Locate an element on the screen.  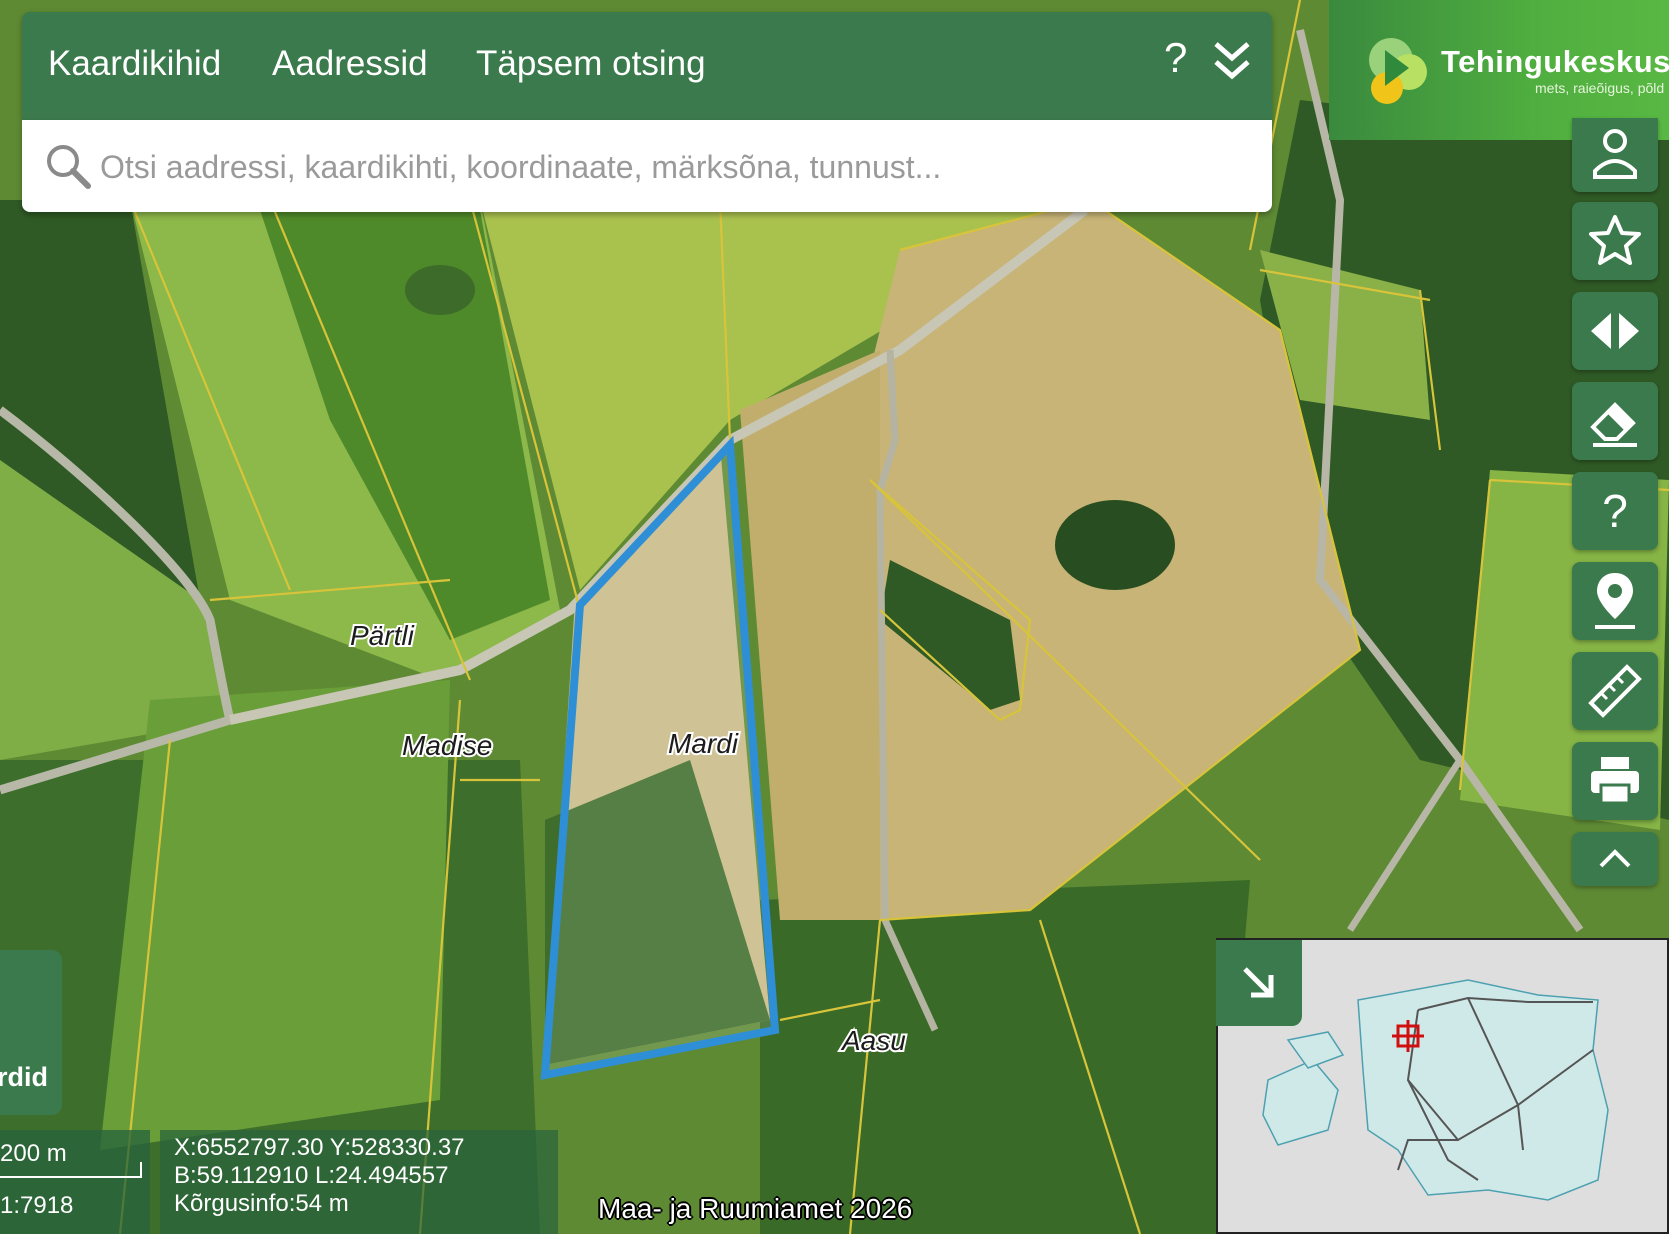
ruler-icon is located at coordinates (1615, 691).